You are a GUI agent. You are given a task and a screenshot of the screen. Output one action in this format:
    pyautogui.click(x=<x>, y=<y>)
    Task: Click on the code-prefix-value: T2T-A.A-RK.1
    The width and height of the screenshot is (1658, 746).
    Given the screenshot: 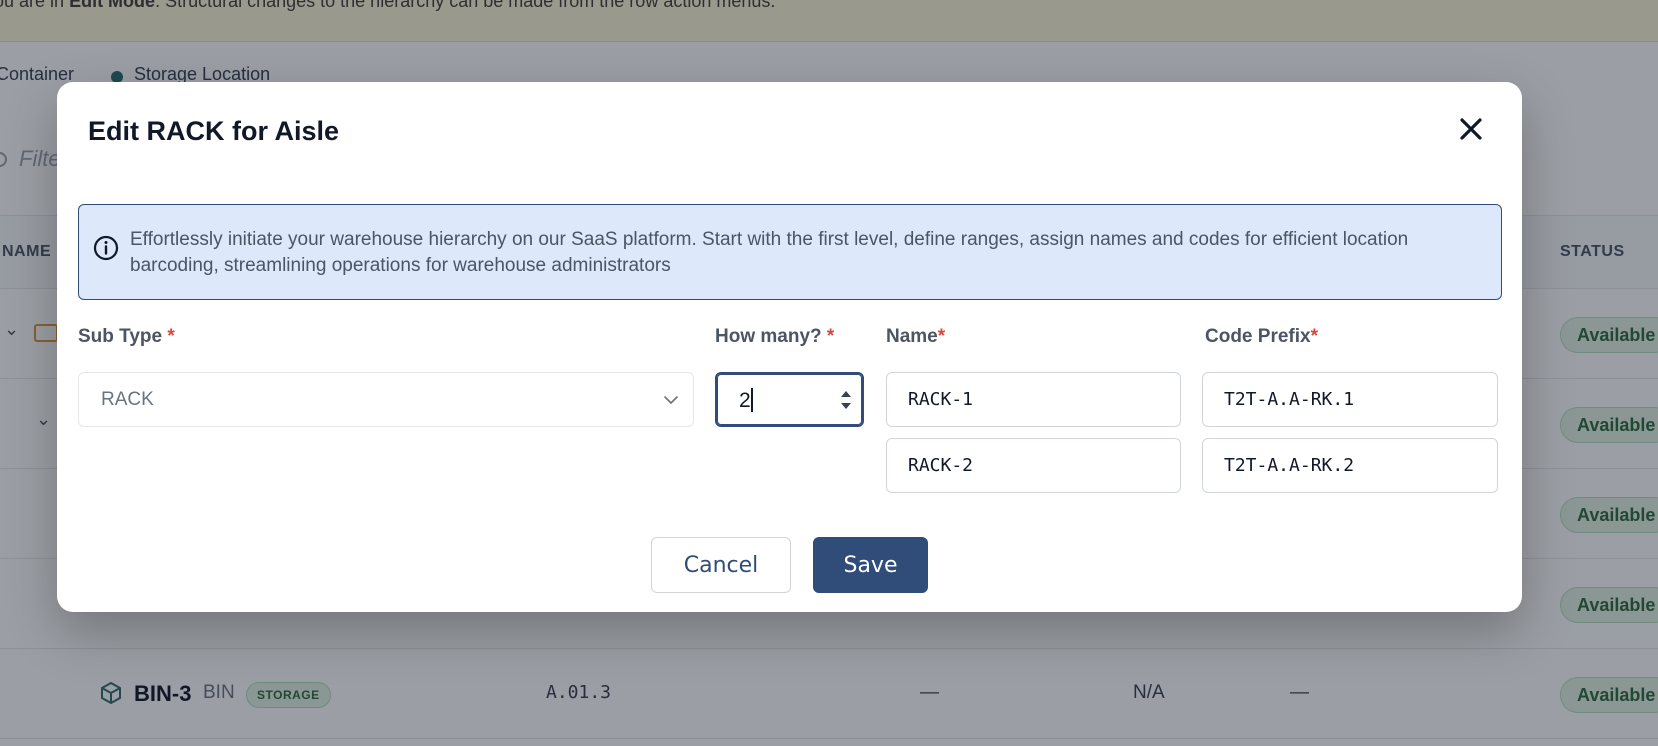 What is the action you would take?
    pyautogui.click(x=1289, y=399)
    